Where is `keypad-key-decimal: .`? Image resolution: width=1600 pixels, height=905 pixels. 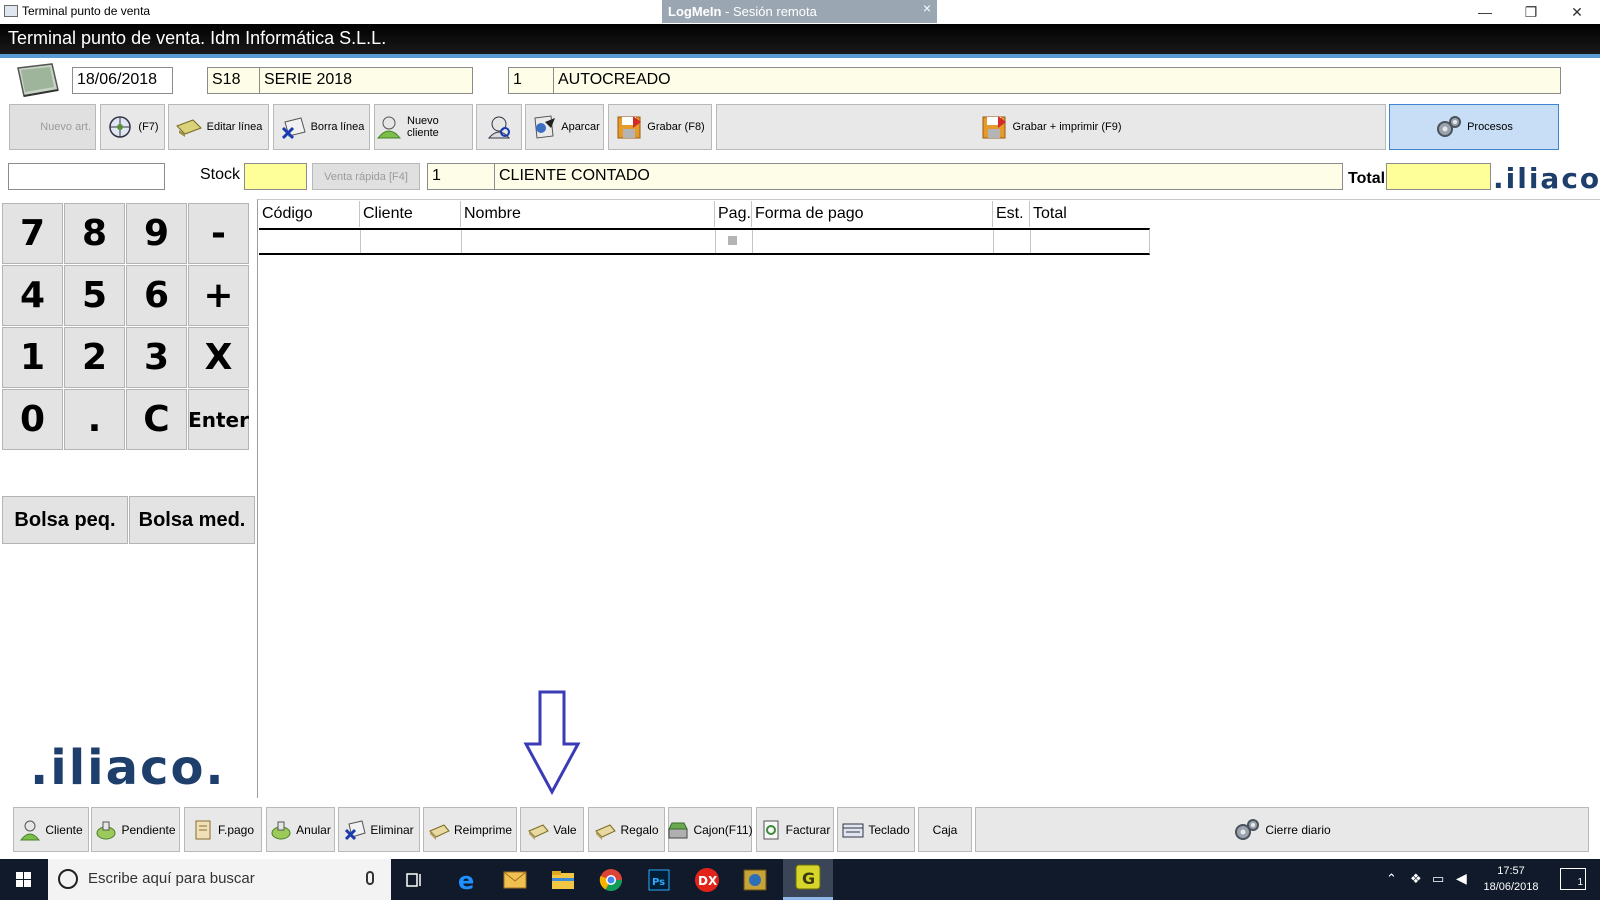
keypad-key-decimal: . is located at coordinates (94, 419).